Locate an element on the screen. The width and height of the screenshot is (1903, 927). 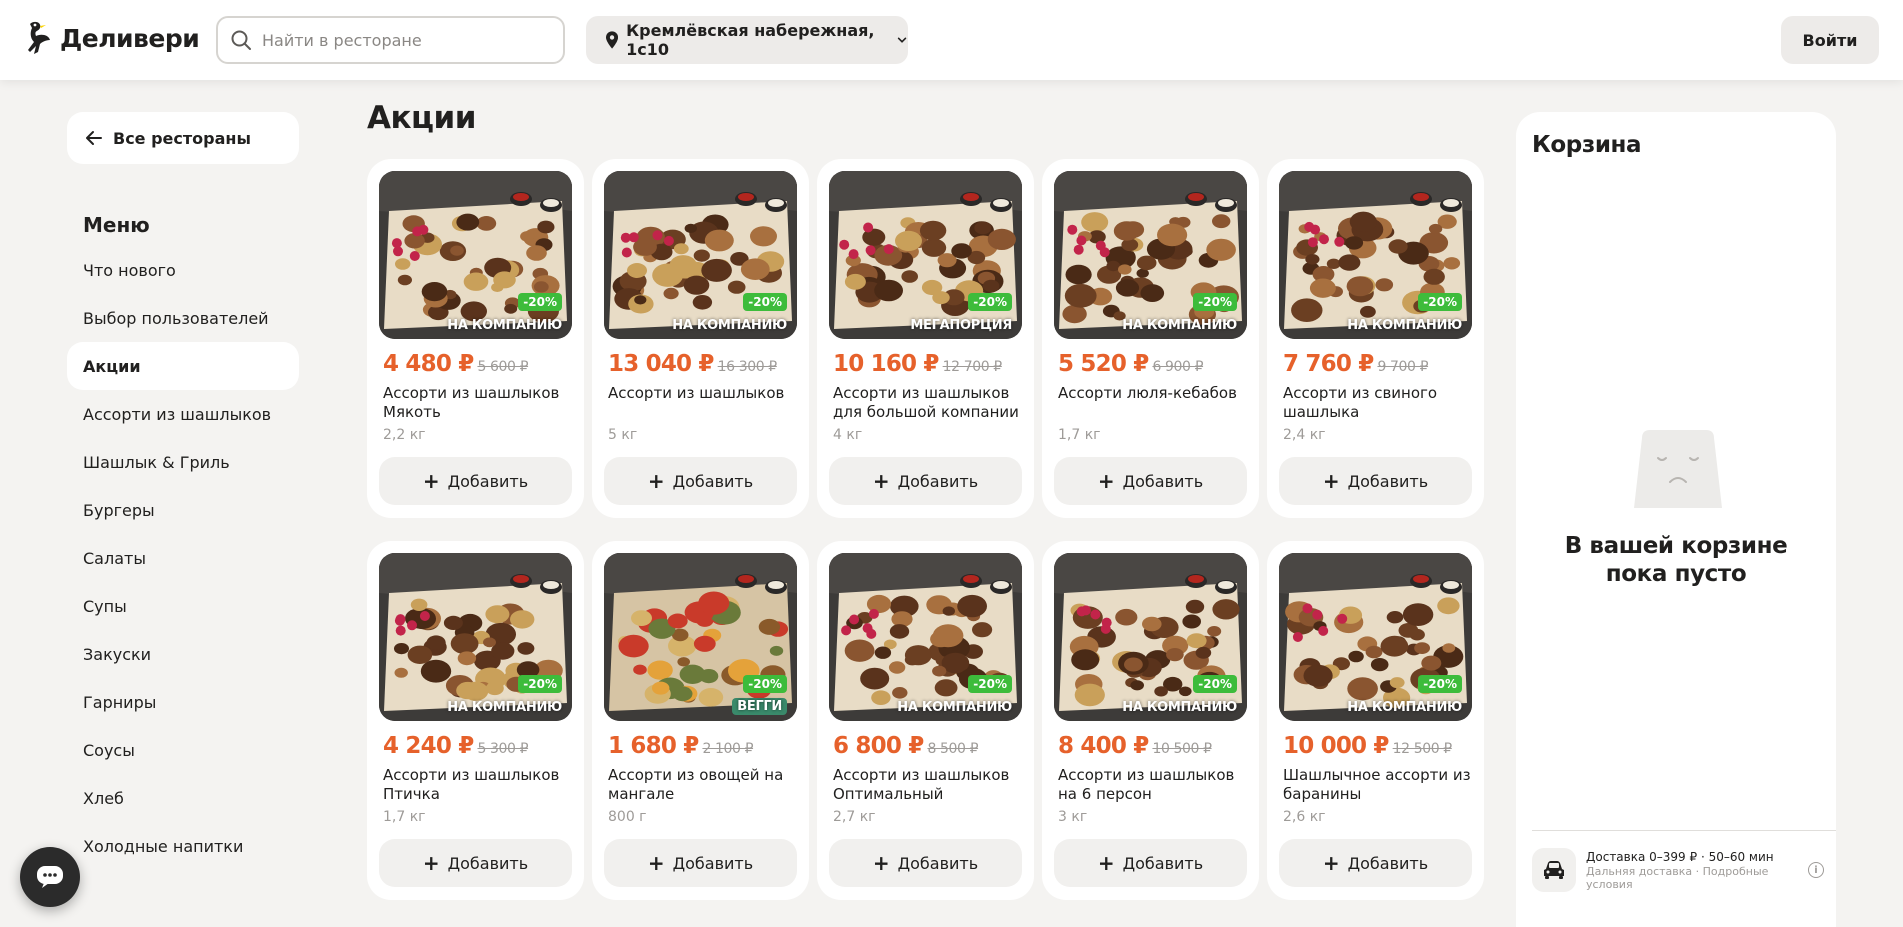
sidebar-item: Салаты is located at coordinates (183, 558).